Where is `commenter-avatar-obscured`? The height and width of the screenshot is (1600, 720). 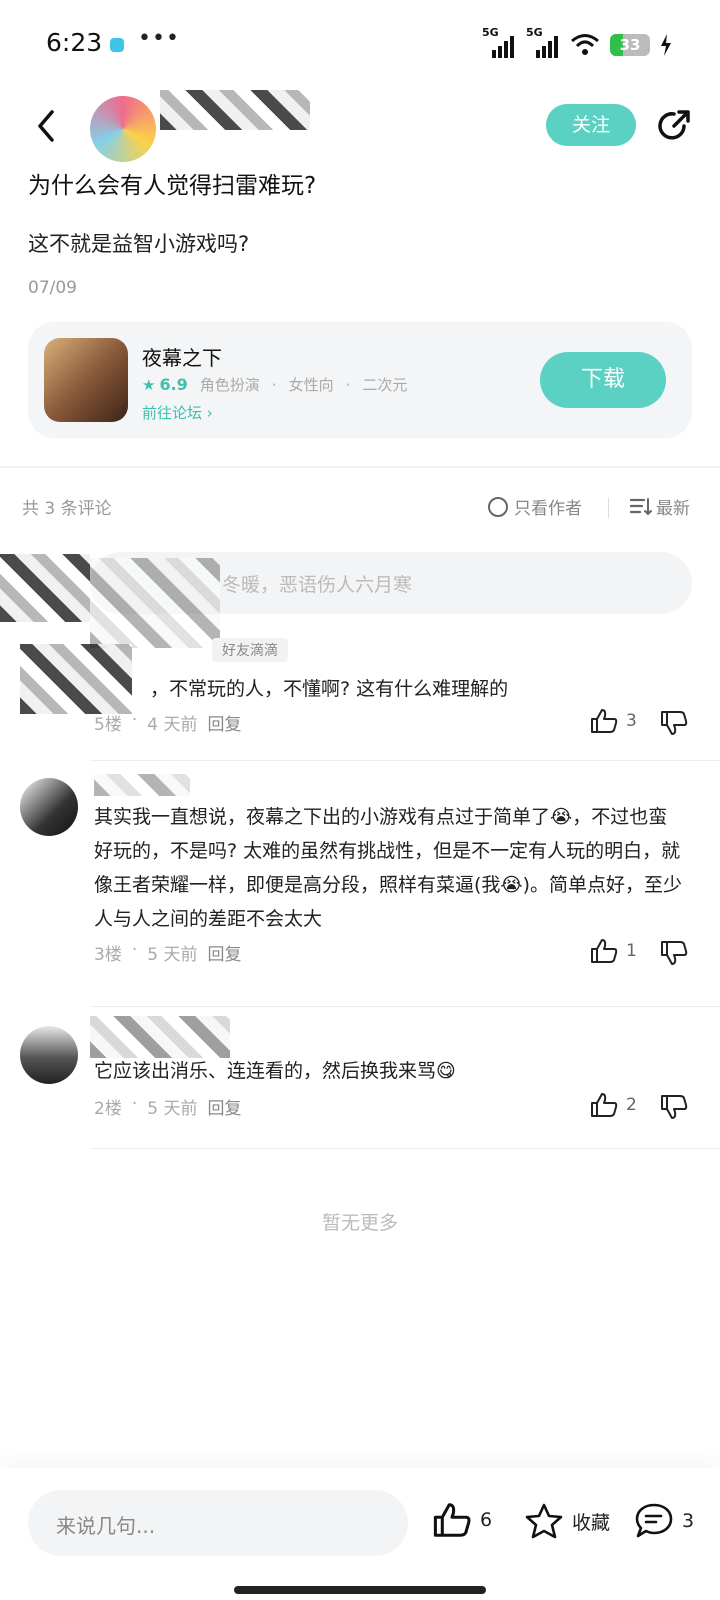 commenter-avatar-obscured is located at coordinates (76, 679).